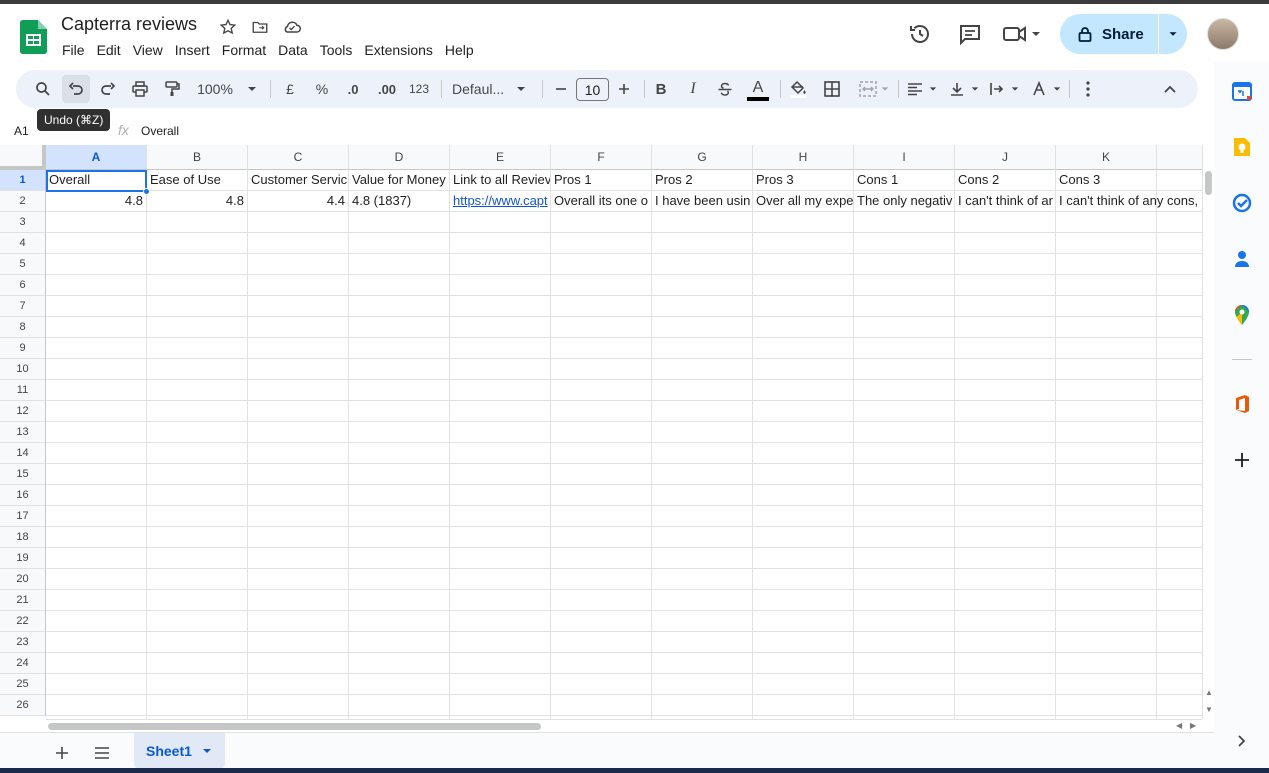  I want to click on row-header-14: 14, so click(23, 453).